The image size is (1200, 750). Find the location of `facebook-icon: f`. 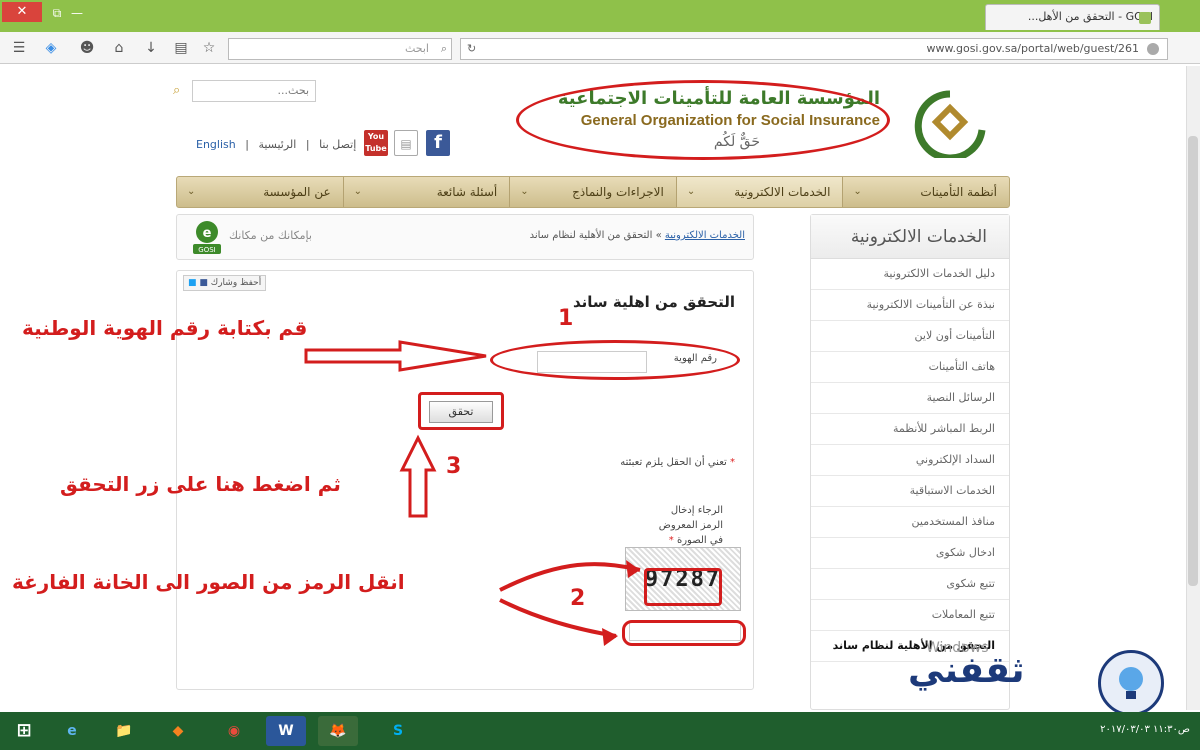

facebook-icon: f is located at coordinates (438, 143).